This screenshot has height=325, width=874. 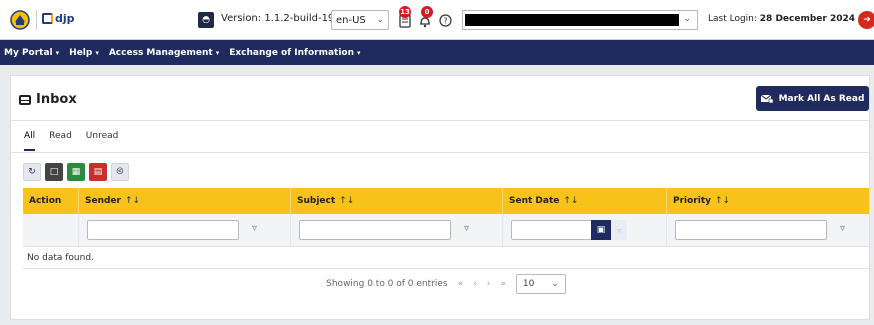 I want to click on column-sent-date: Sent Date ↑↓, so click(x=585, y=201).